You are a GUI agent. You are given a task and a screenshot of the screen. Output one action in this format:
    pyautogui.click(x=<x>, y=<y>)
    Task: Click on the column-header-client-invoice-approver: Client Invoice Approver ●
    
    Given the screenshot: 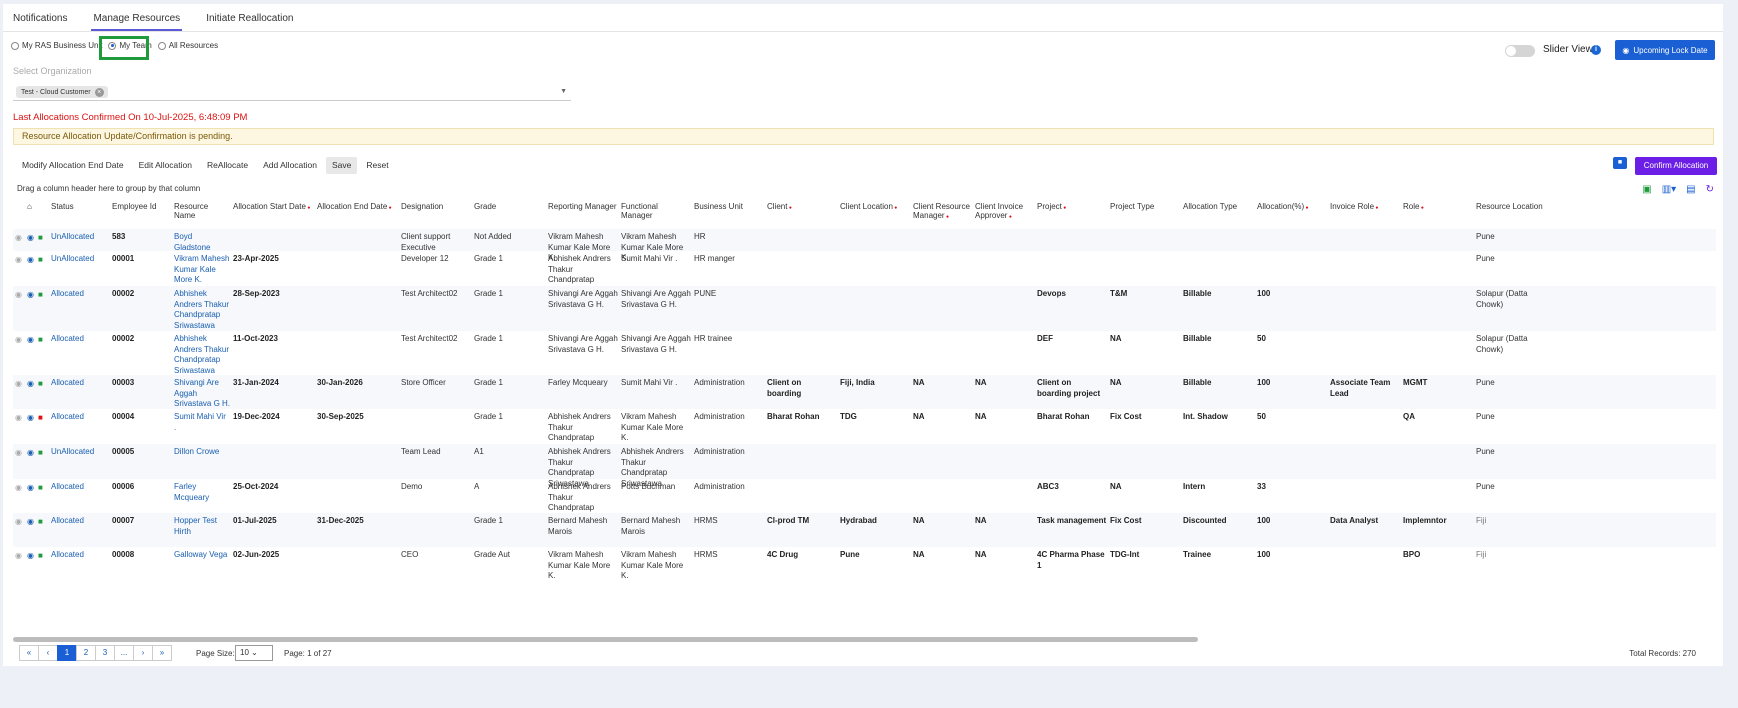 What is the action you would take?
    pyautogui.click(x=1004, y=212)
    